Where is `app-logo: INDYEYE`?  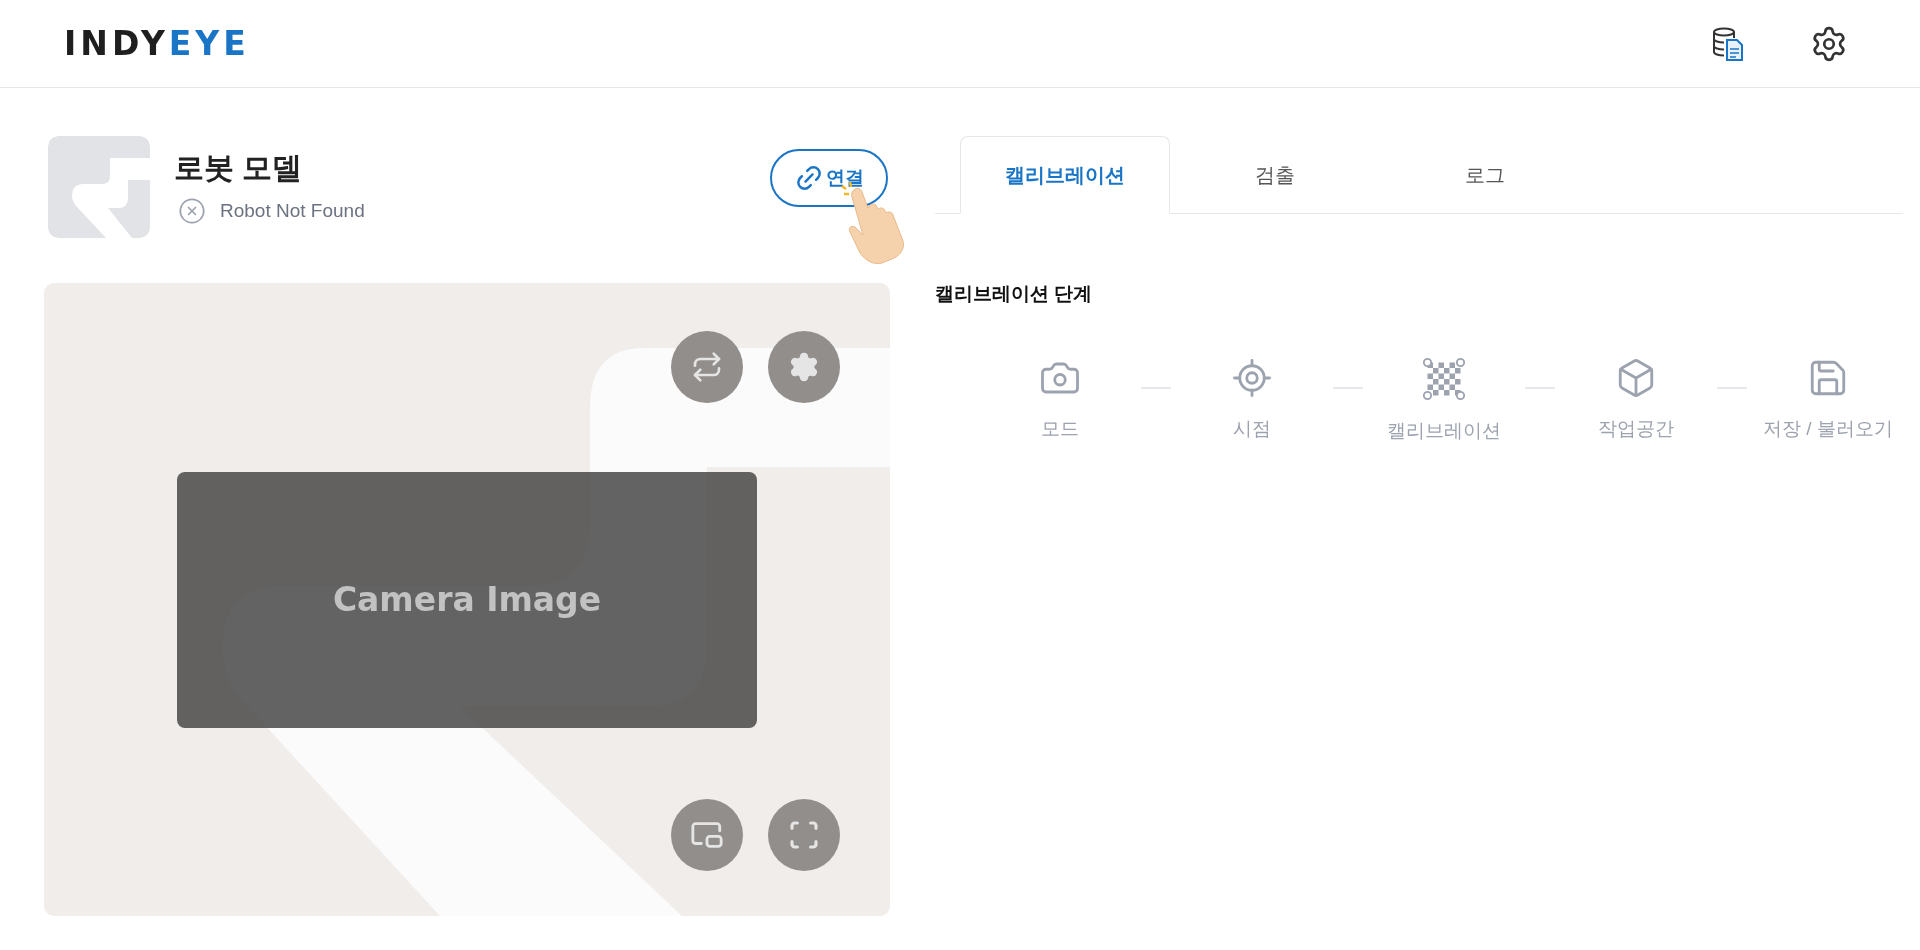
app-logo: INDYEYE is located at coordinates (157, 43).